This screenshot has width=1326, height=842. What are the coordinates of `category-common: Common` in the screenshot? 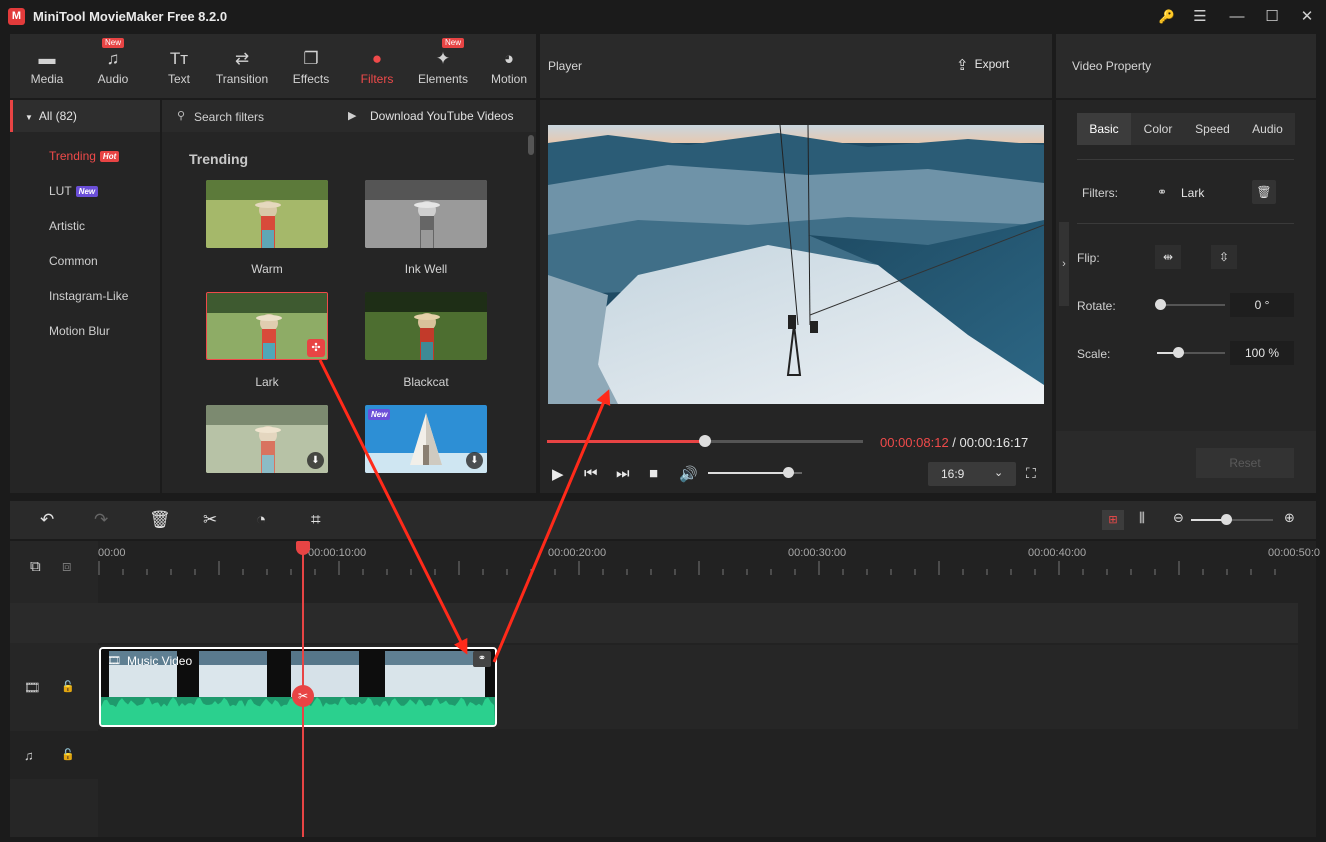 It's located at (73, 261).